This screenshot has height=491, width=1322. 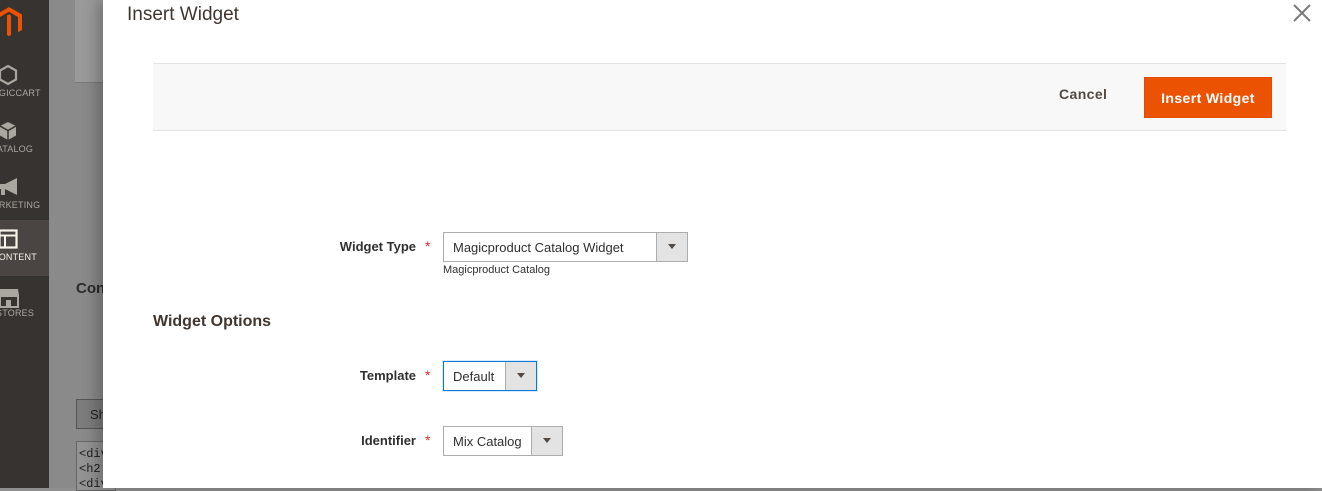 What do you see at coordinates (24, 198) in the screenshot?
I see `sidebar-item-marketing: MARKETING` at bounding box center [24, 198].